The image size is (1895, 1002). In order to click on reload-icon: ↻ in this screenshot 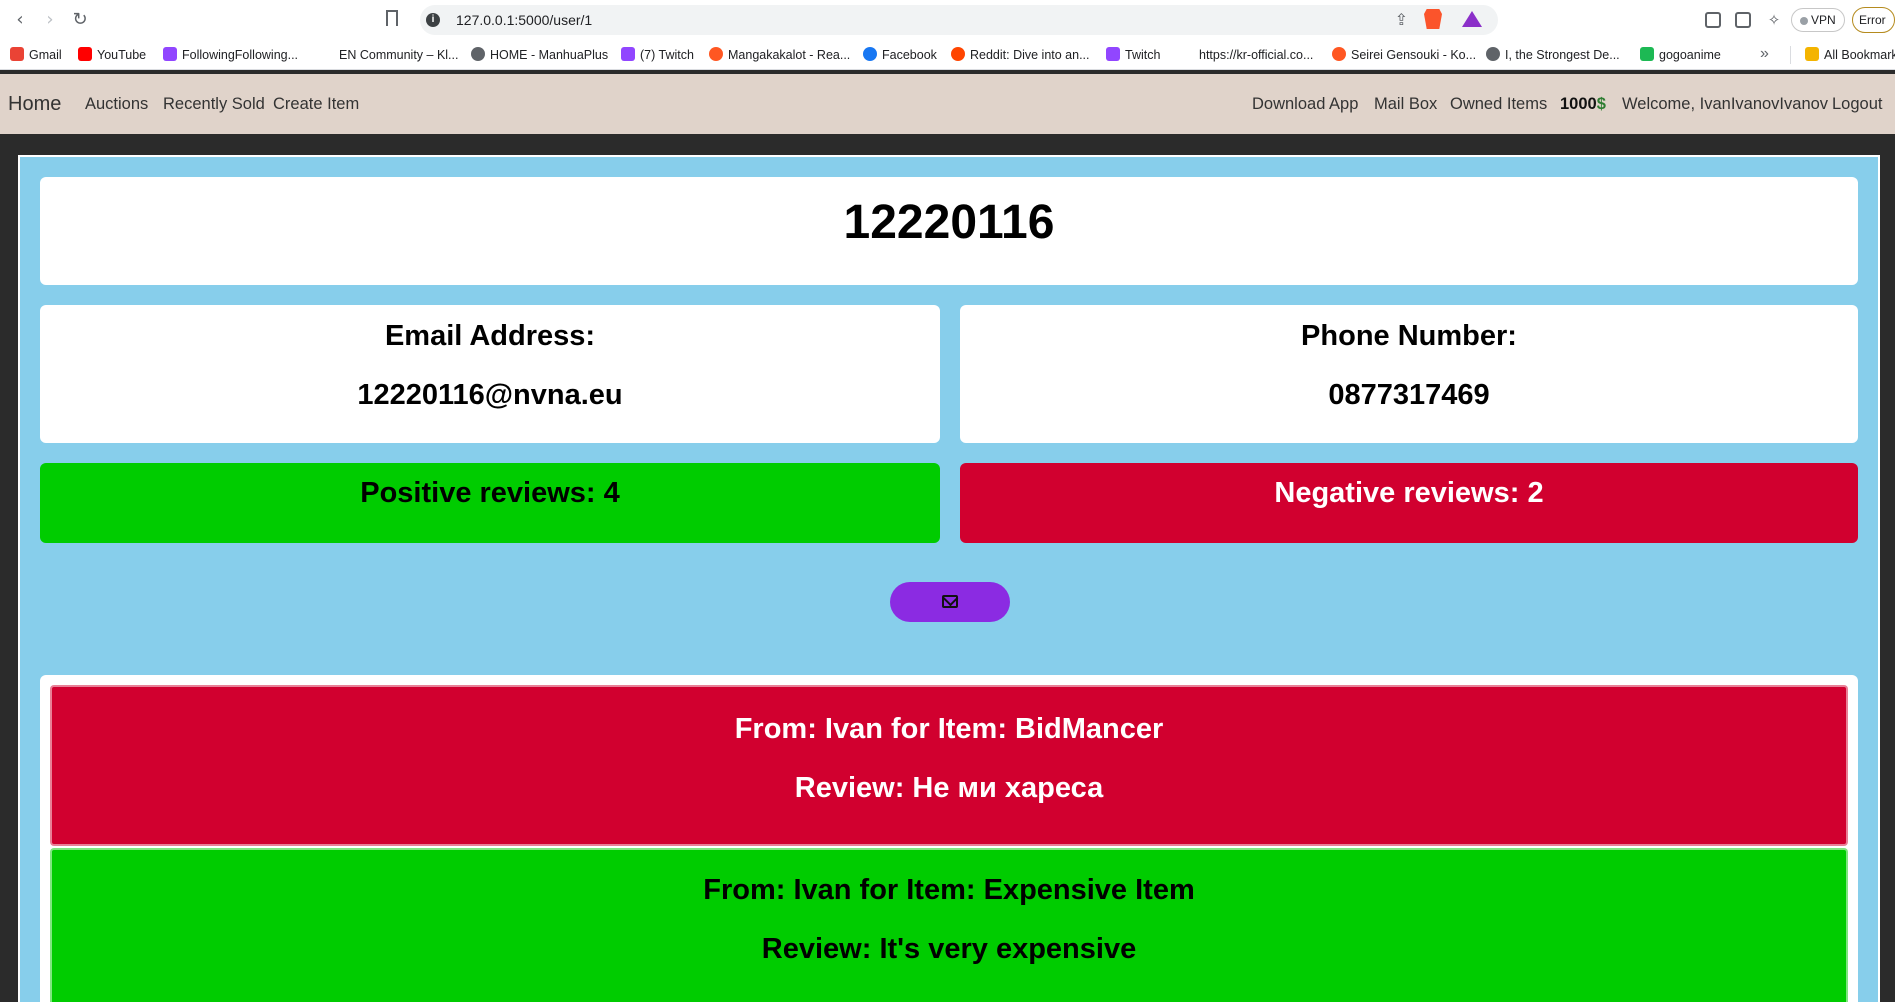, I will do `click(80, 20)`.